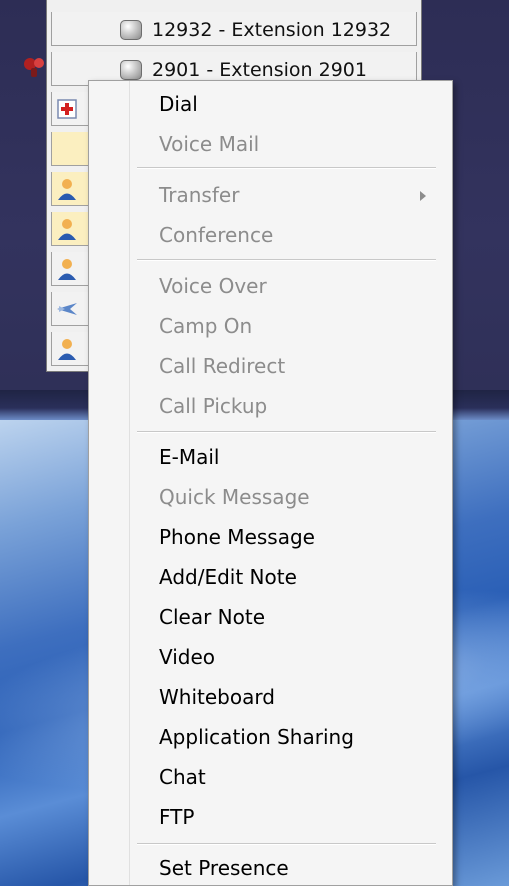 The width and height of the screenshot is (509, 886). What do you see at coordinates (272, 30) in the screenshot?
I see `contact-name: 12932 - Extension 12932` at bounding box center [272, 30].